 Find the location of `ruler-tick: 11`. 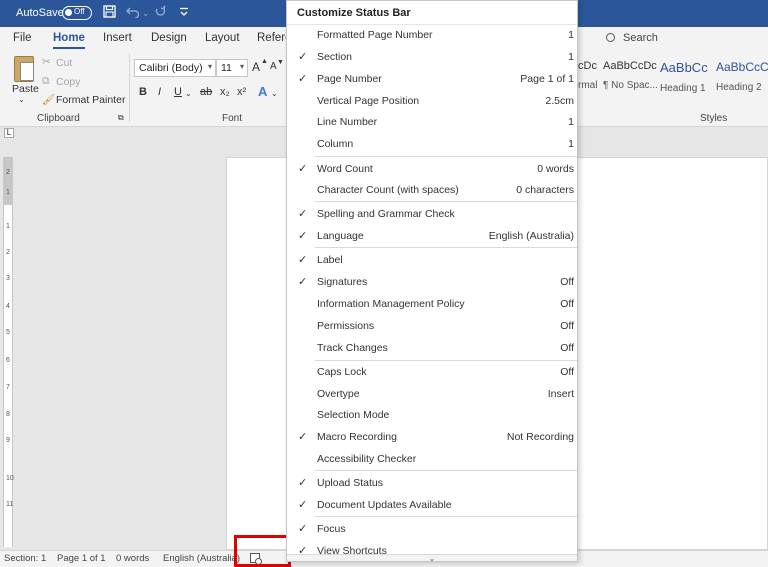

ruler-tick: 11 is located at coordinates (10, 504).